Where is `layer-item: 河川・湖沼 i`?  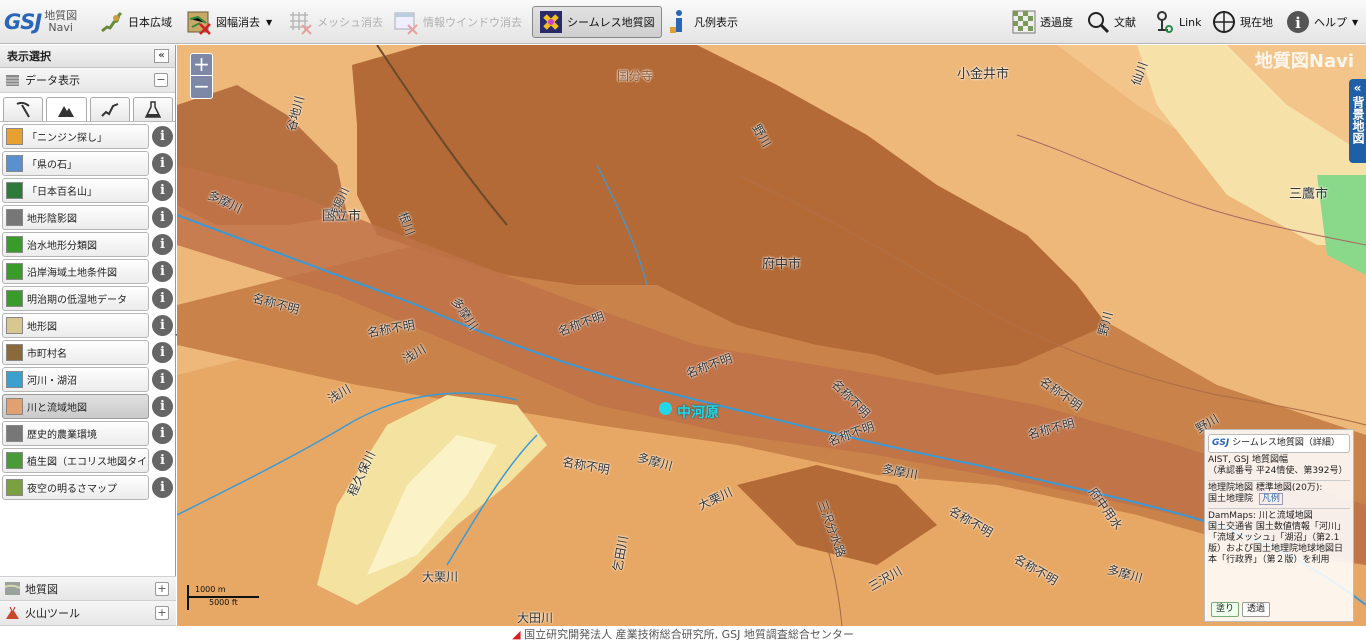
layer-item: 河川・湖沼 i is located at coordinates (87, 379).